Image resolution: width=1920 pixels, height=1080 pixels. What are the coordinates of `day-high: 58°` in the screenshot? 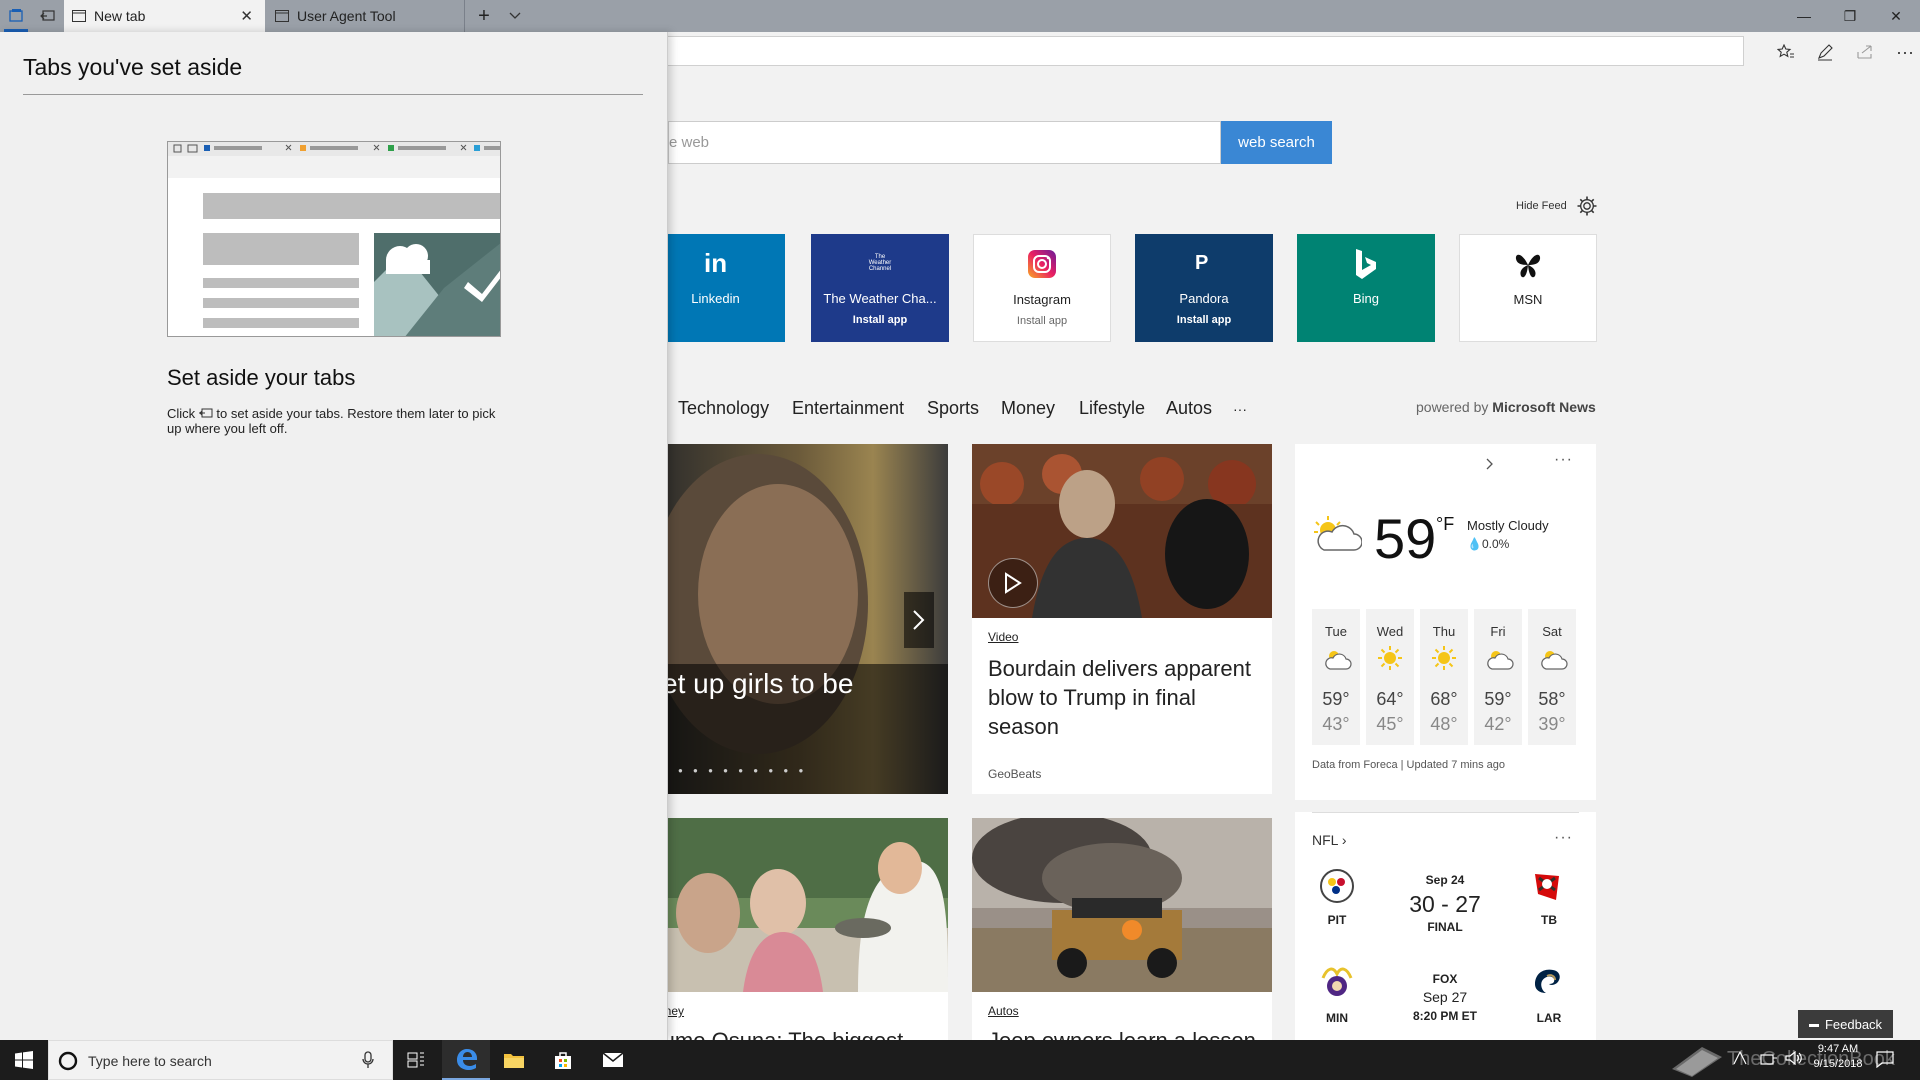 It's located at (1552, 699).